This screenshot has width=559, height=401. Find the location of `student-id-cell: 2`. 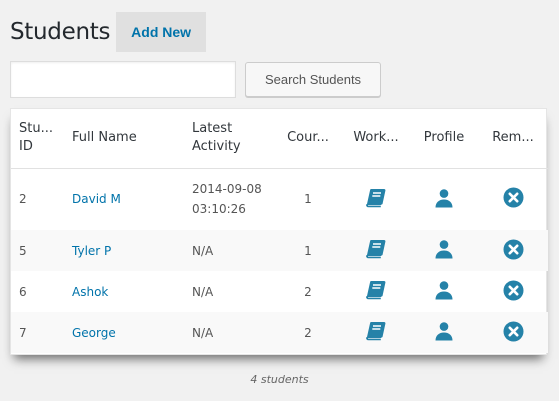

student-id-cell: 2 is located at coordinates (23, 199).